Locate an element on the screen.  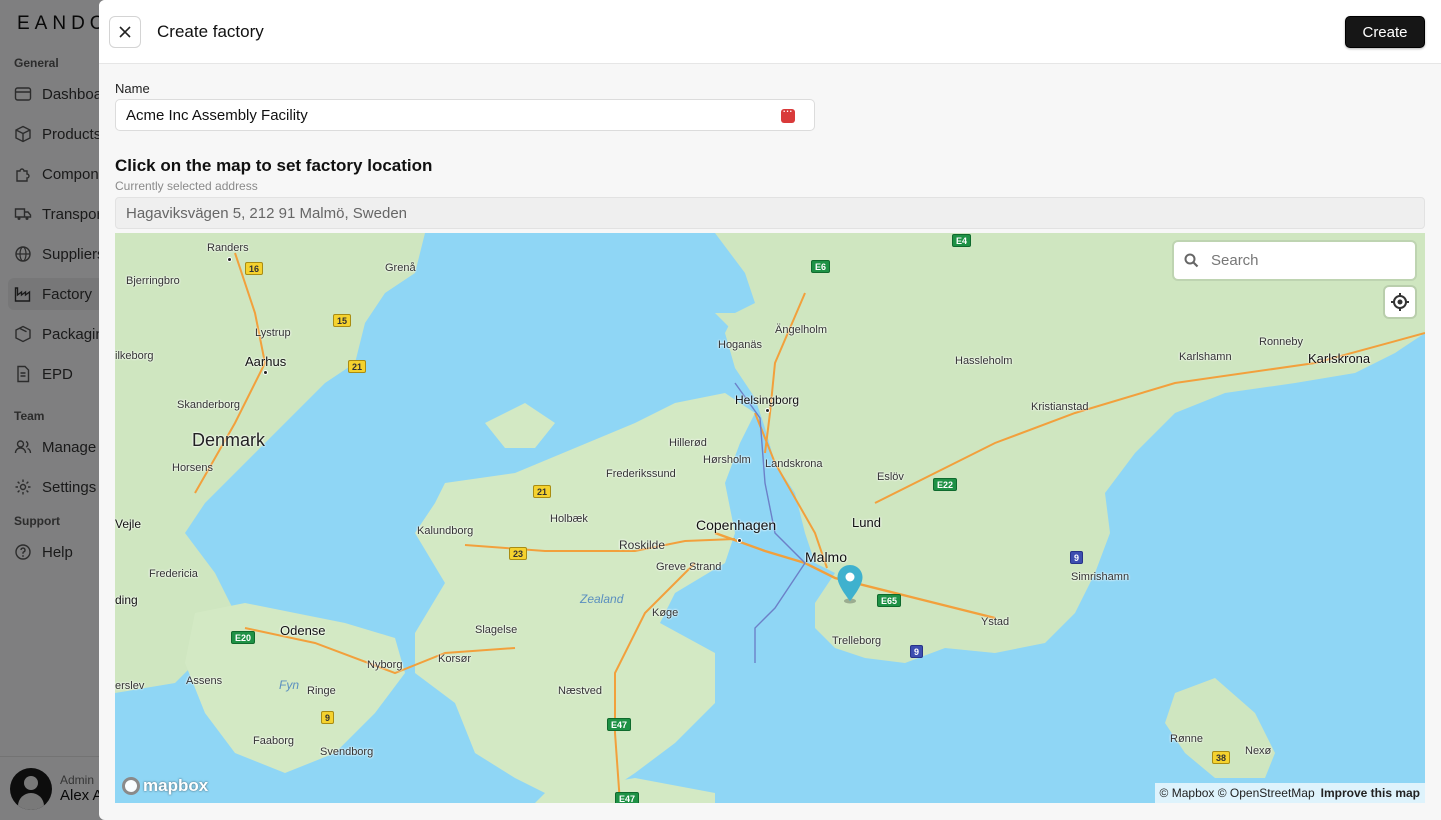
password-manager-icon is located at coordinates (788, 113).